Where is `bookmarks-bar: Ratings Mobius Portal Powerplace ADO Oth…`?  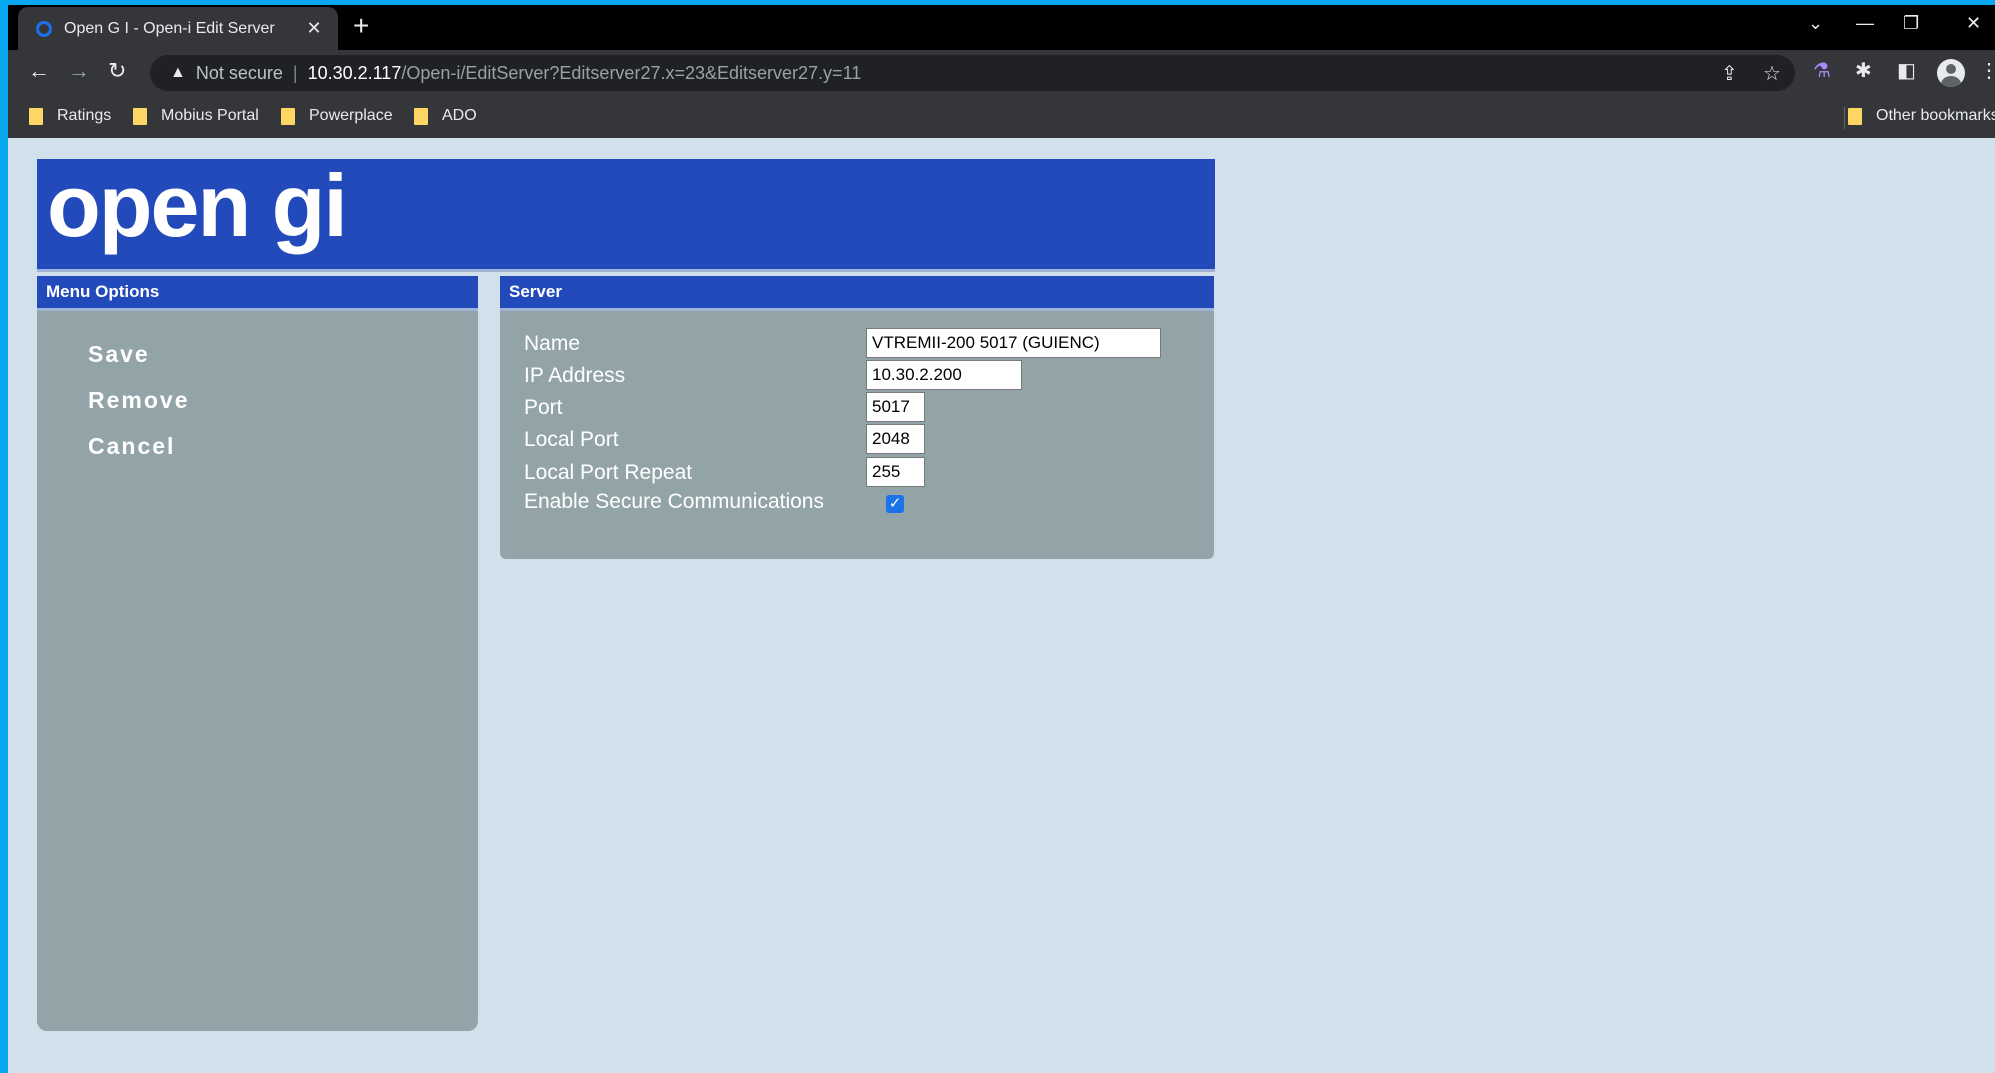 bookmarks-bar: Ratings Mobius Portal Powerplace ADO Oth… is located at coordinates (1001, 117).